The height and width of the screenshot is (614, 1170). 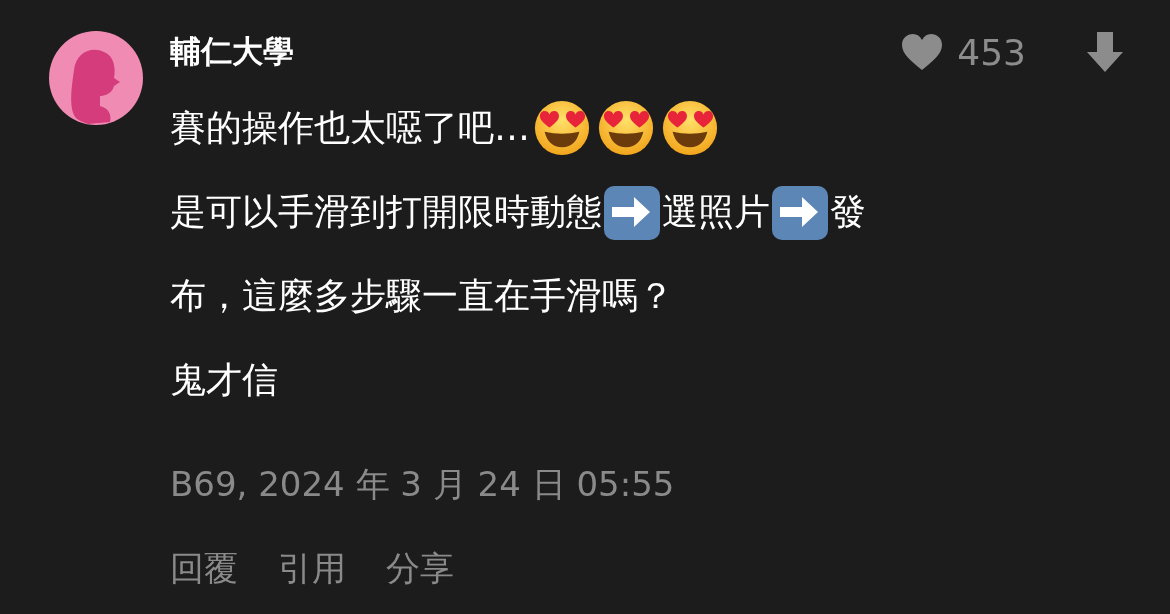 I want to click on heart-icon, so click(x=922, y=52).